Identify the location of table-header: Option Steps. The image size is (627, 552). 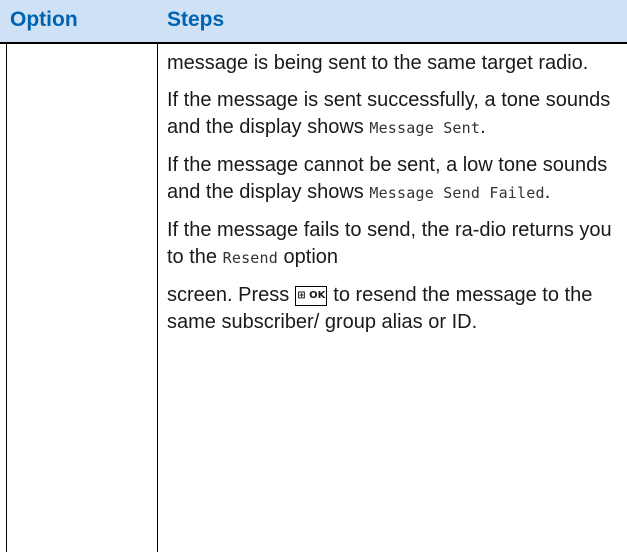
(313, 21).